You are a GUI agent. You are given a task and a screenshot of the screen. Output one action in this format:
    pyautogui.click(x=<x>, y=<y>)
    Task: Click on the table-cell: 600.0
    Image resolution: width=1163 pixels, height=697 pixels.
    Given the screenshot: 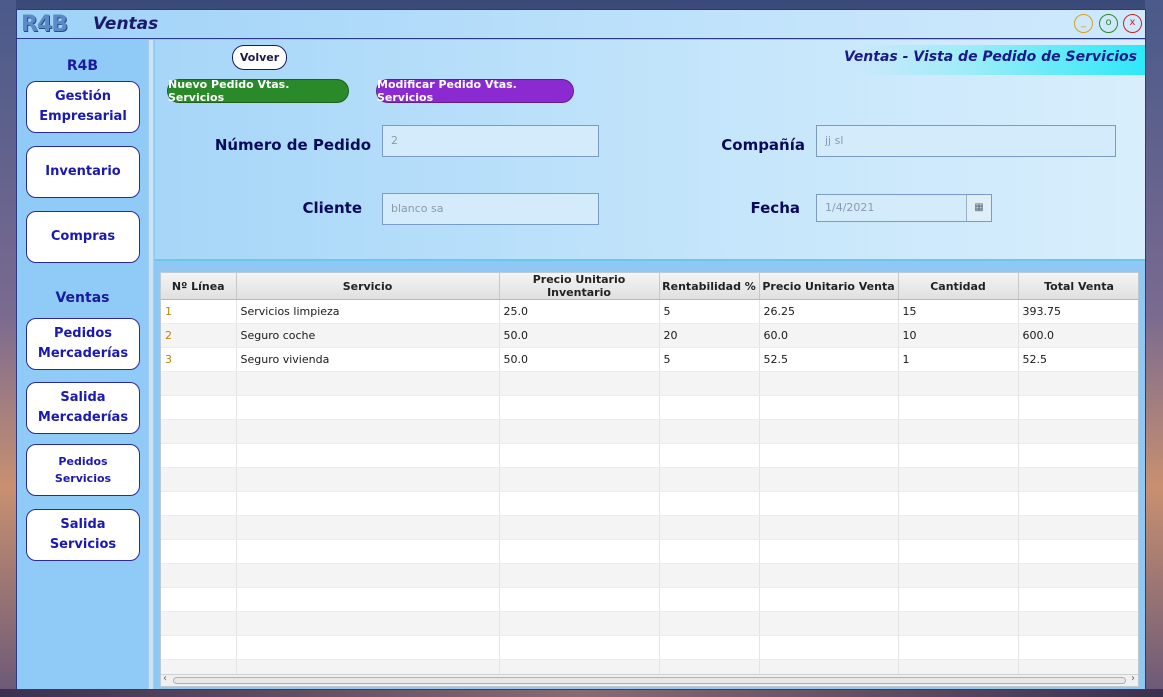 What is the action you would take?
    pyautogui.click(x=1078, y=335)
    